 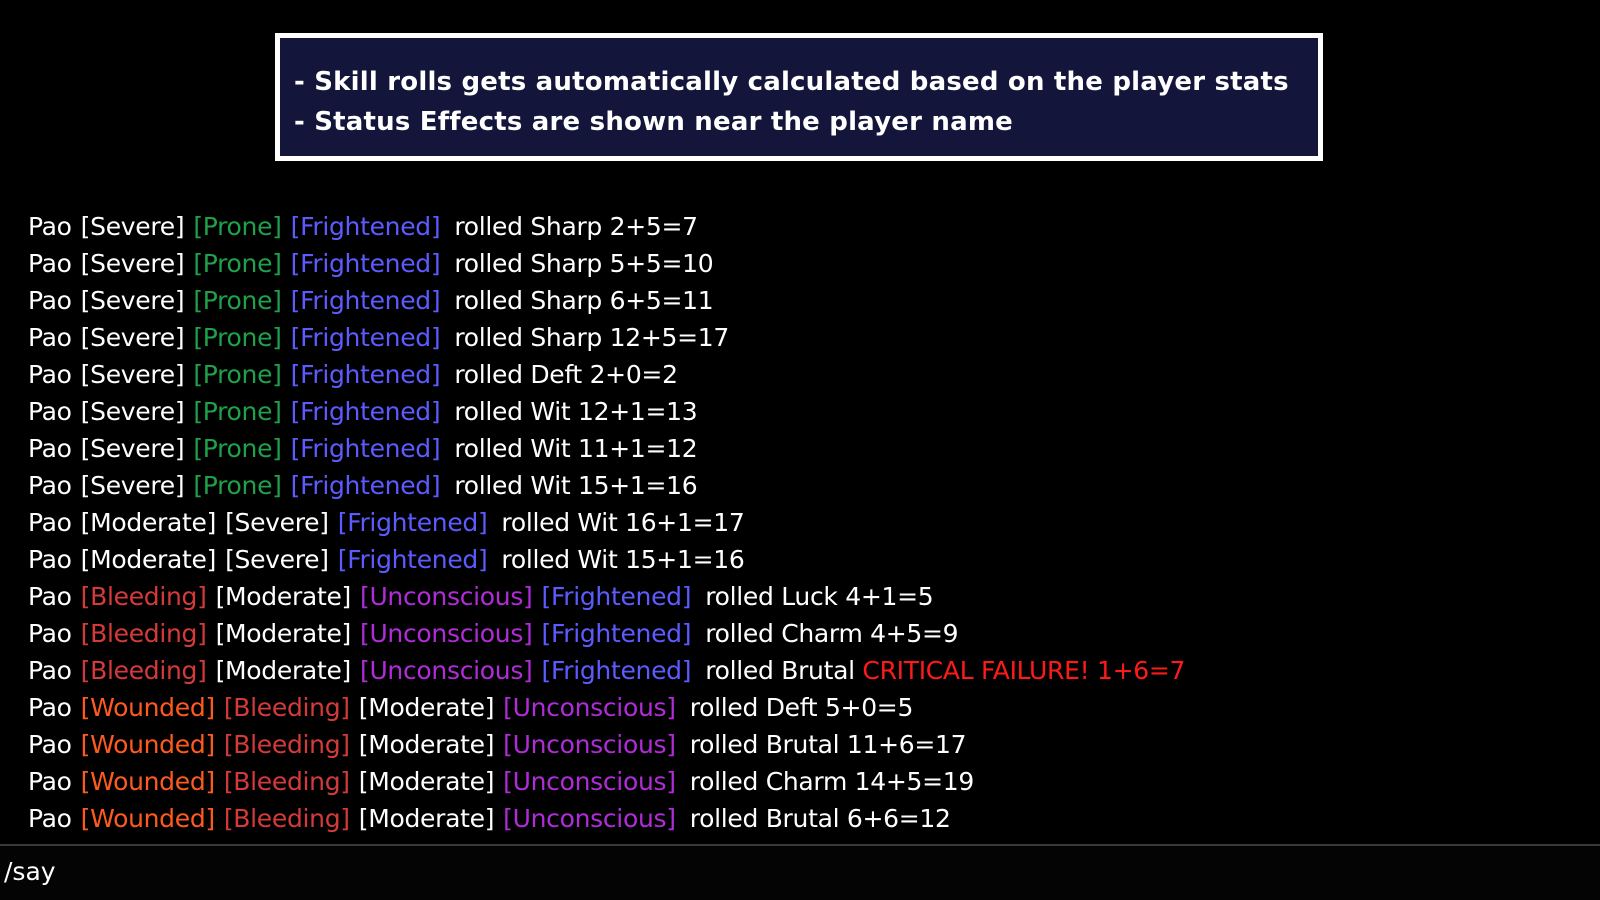 I want to click on roll-result: rolled Wit 16+1=17, so click(x=623, y=522).